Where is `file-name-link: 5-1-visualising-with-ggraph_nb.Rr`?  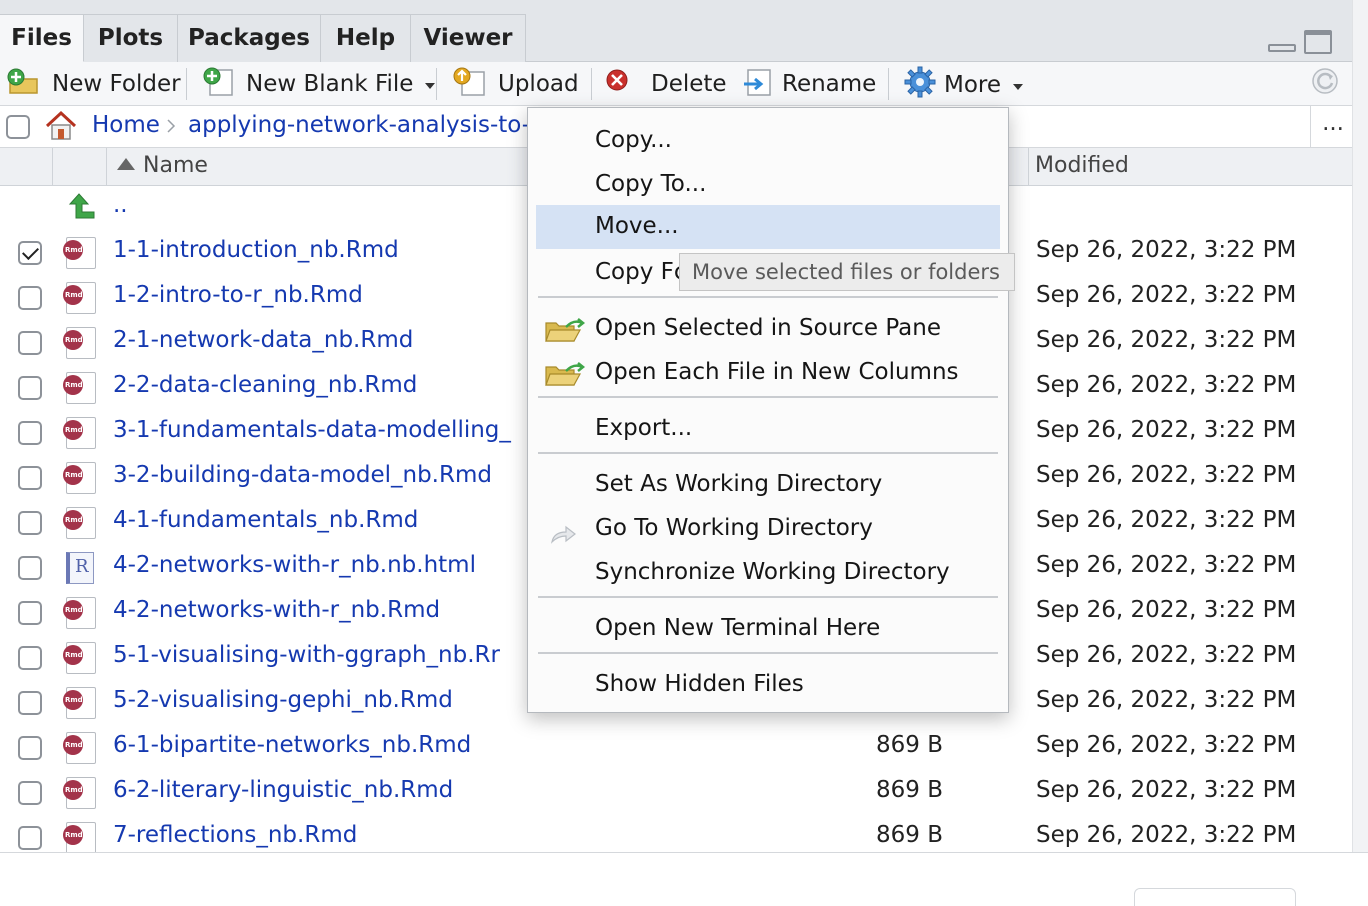 file-name-link: 5-1-visualising-with-ggraph_nb.Rr is located at coordinates (306, 655).